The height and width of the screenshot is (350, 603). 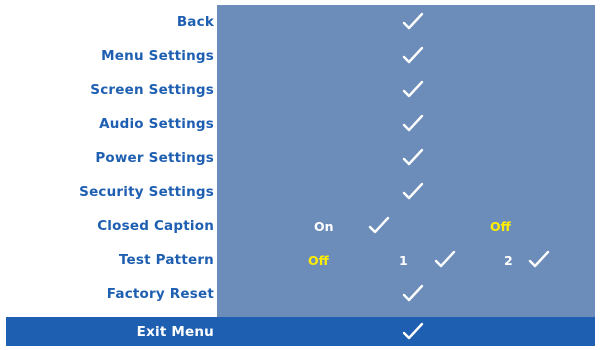 What do you see at coordinates (156, 124) in the screenshot?
I see `menu-item-label: Audio Settings` at bounding box center [156, 124].